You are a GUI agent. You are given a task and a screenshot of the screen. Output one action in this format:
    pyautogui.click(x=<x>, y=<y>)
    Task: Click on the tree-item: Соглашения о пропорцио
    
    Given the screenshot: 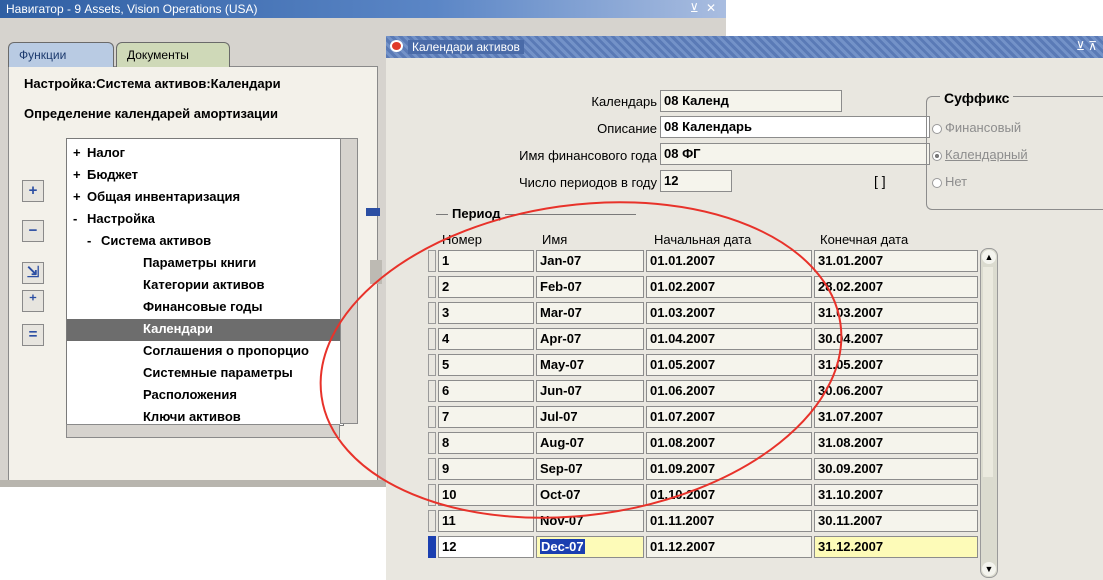 What is the action you would take?
    pyautogui.click(x=205, y=352)
    